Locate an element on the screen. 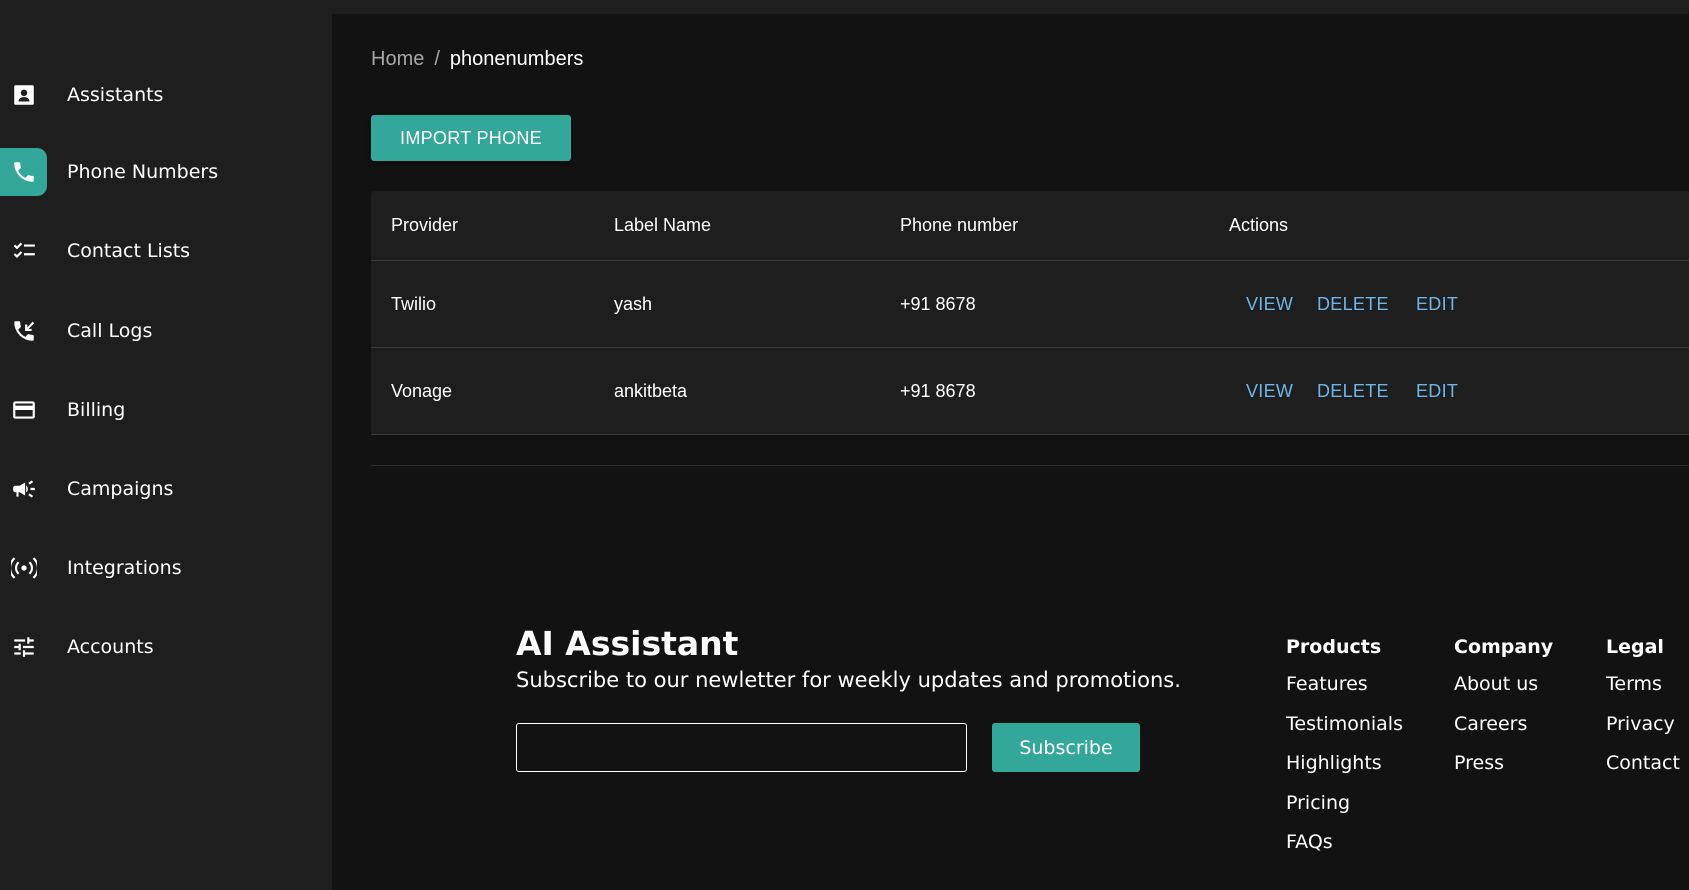 The image size is (1689, 890). sidebar-item-integrations: Integrations is located at coordinates (166, 568).